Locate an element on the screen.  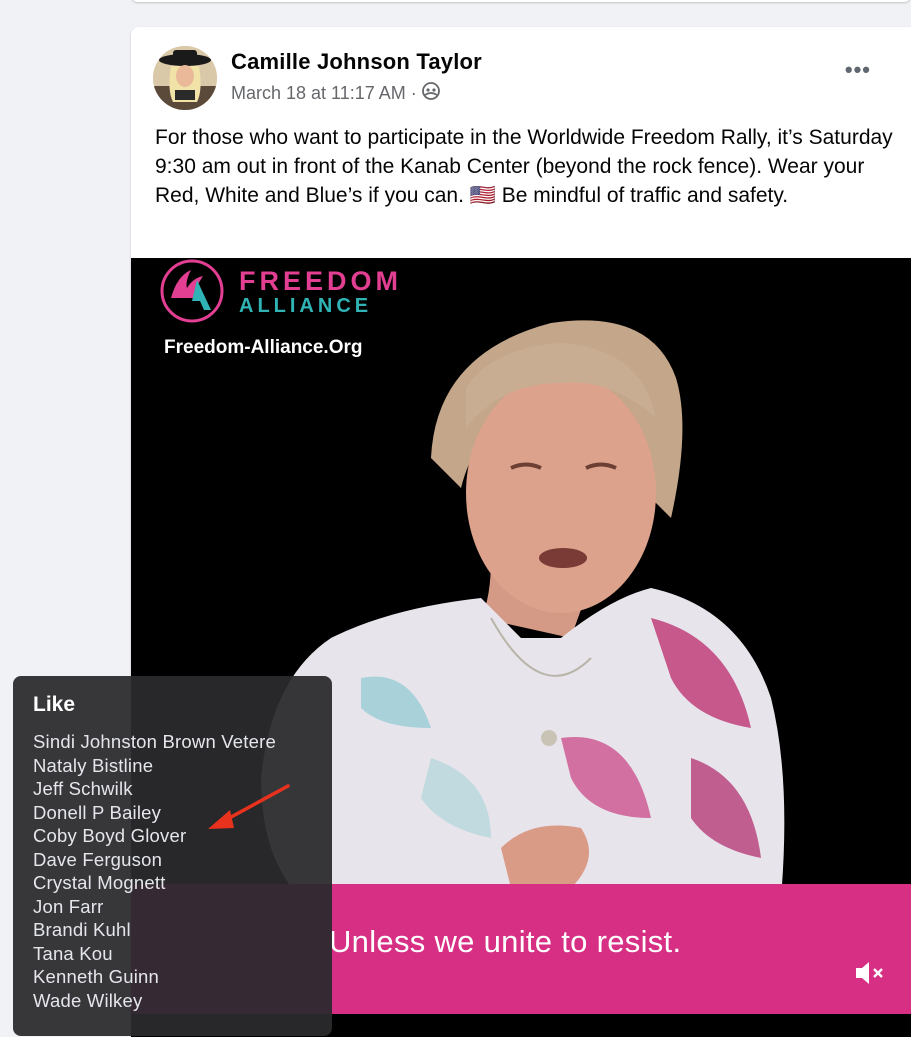
brand-url: Freedom-Alliance.Org is located at coordinates (263, 347).